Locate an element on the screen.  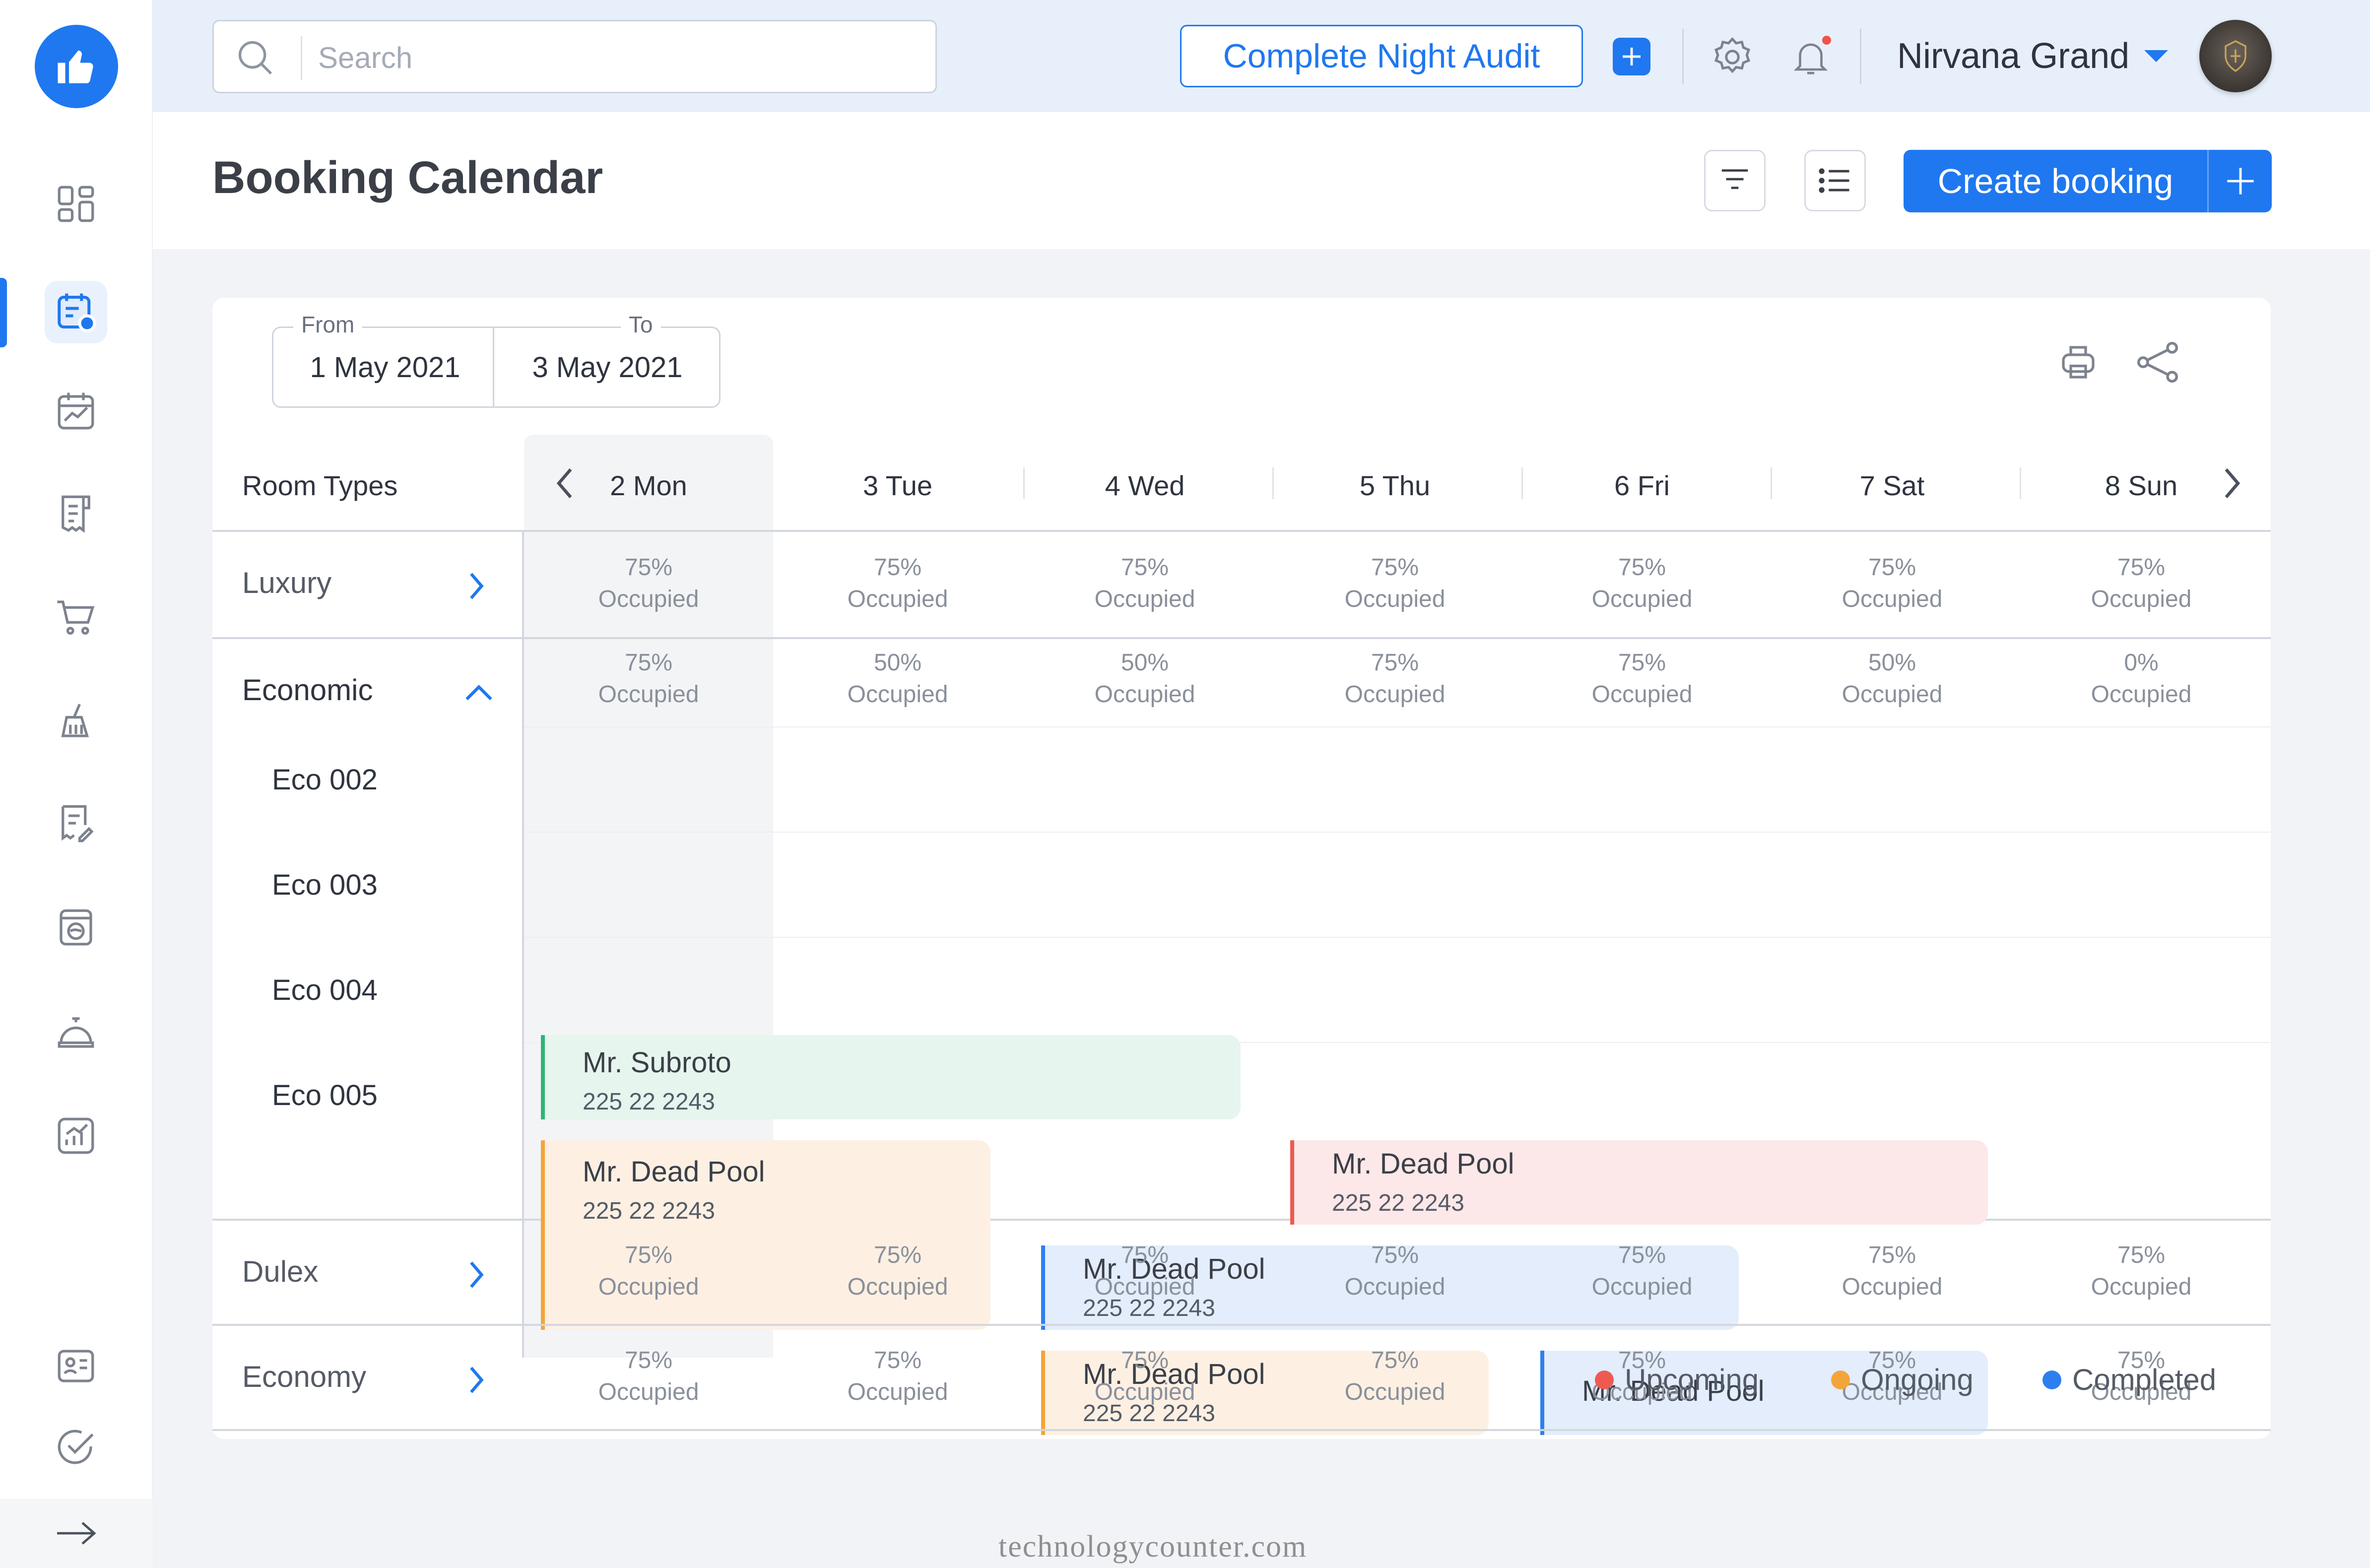
hotel-crest-icon is located at coordinates (2236, 56).